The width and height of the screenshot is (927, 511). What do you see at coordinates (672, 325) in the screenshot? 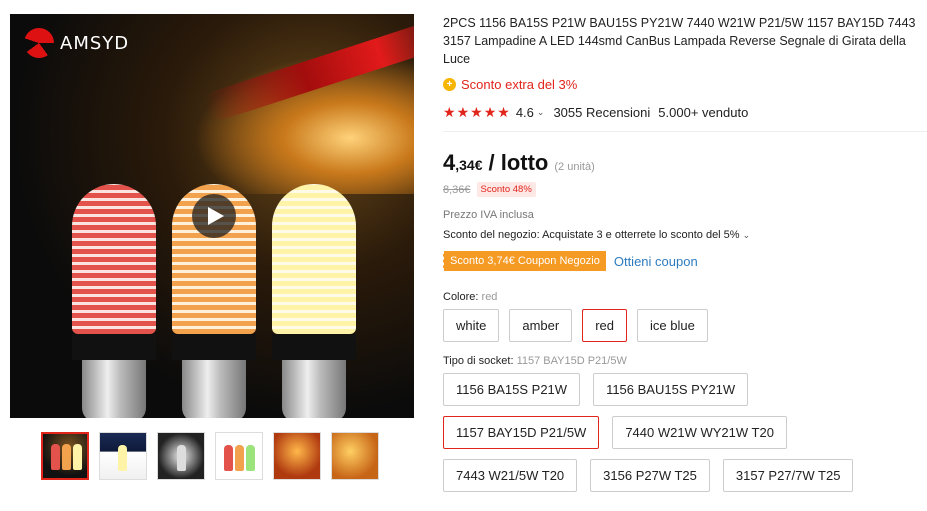
I see `color-option-ice-blue: ice blue` at bounding box center [672, 325].